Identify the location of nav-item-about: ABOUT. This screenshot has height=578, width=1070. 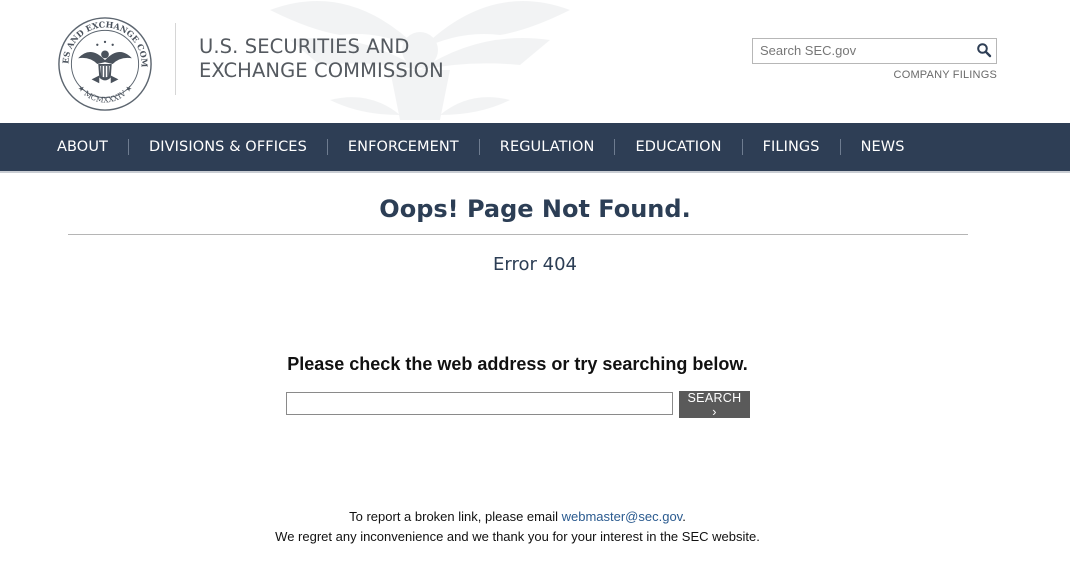
(103, 147).